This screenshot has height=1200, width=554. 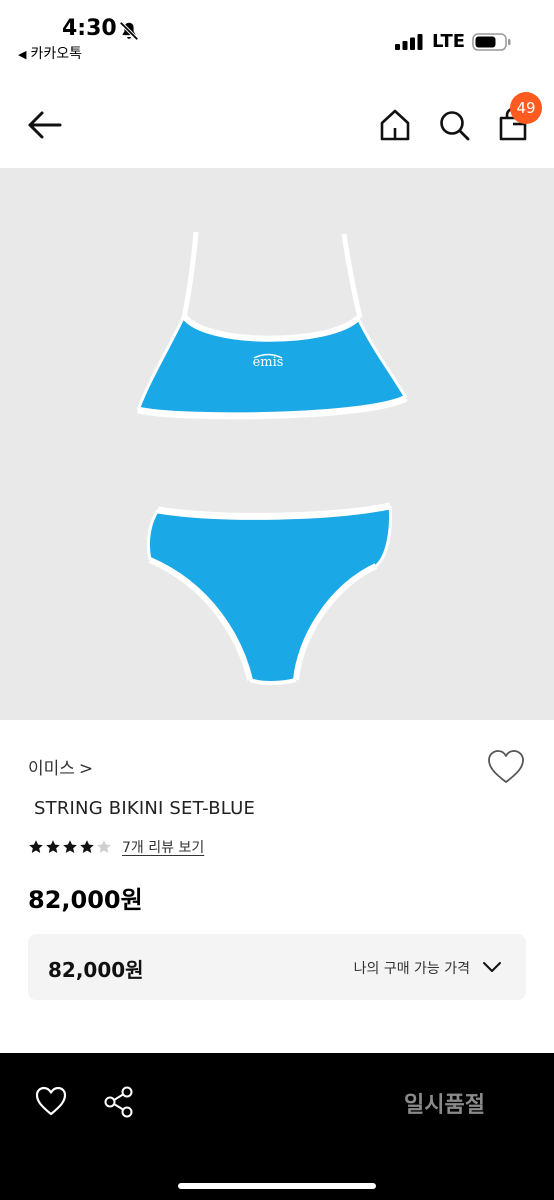 I want to click on bottom-action-bar: 일시품절, so click(x=277, y=1126).